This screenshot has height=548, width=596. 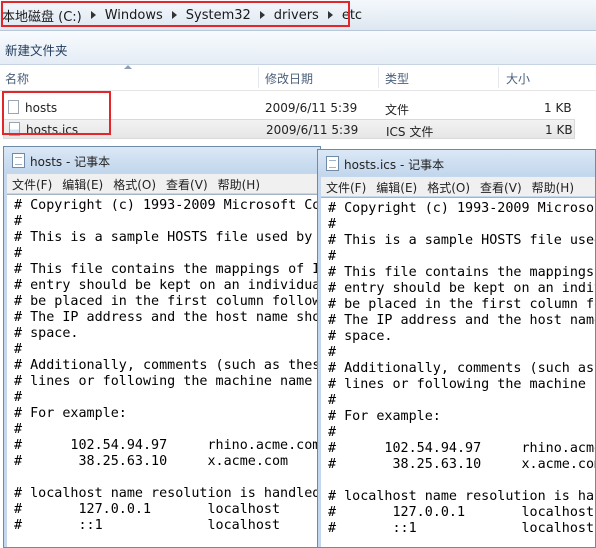 I want to click on text-line: # Additionally, comments (such as, so click(x=461, y=368).